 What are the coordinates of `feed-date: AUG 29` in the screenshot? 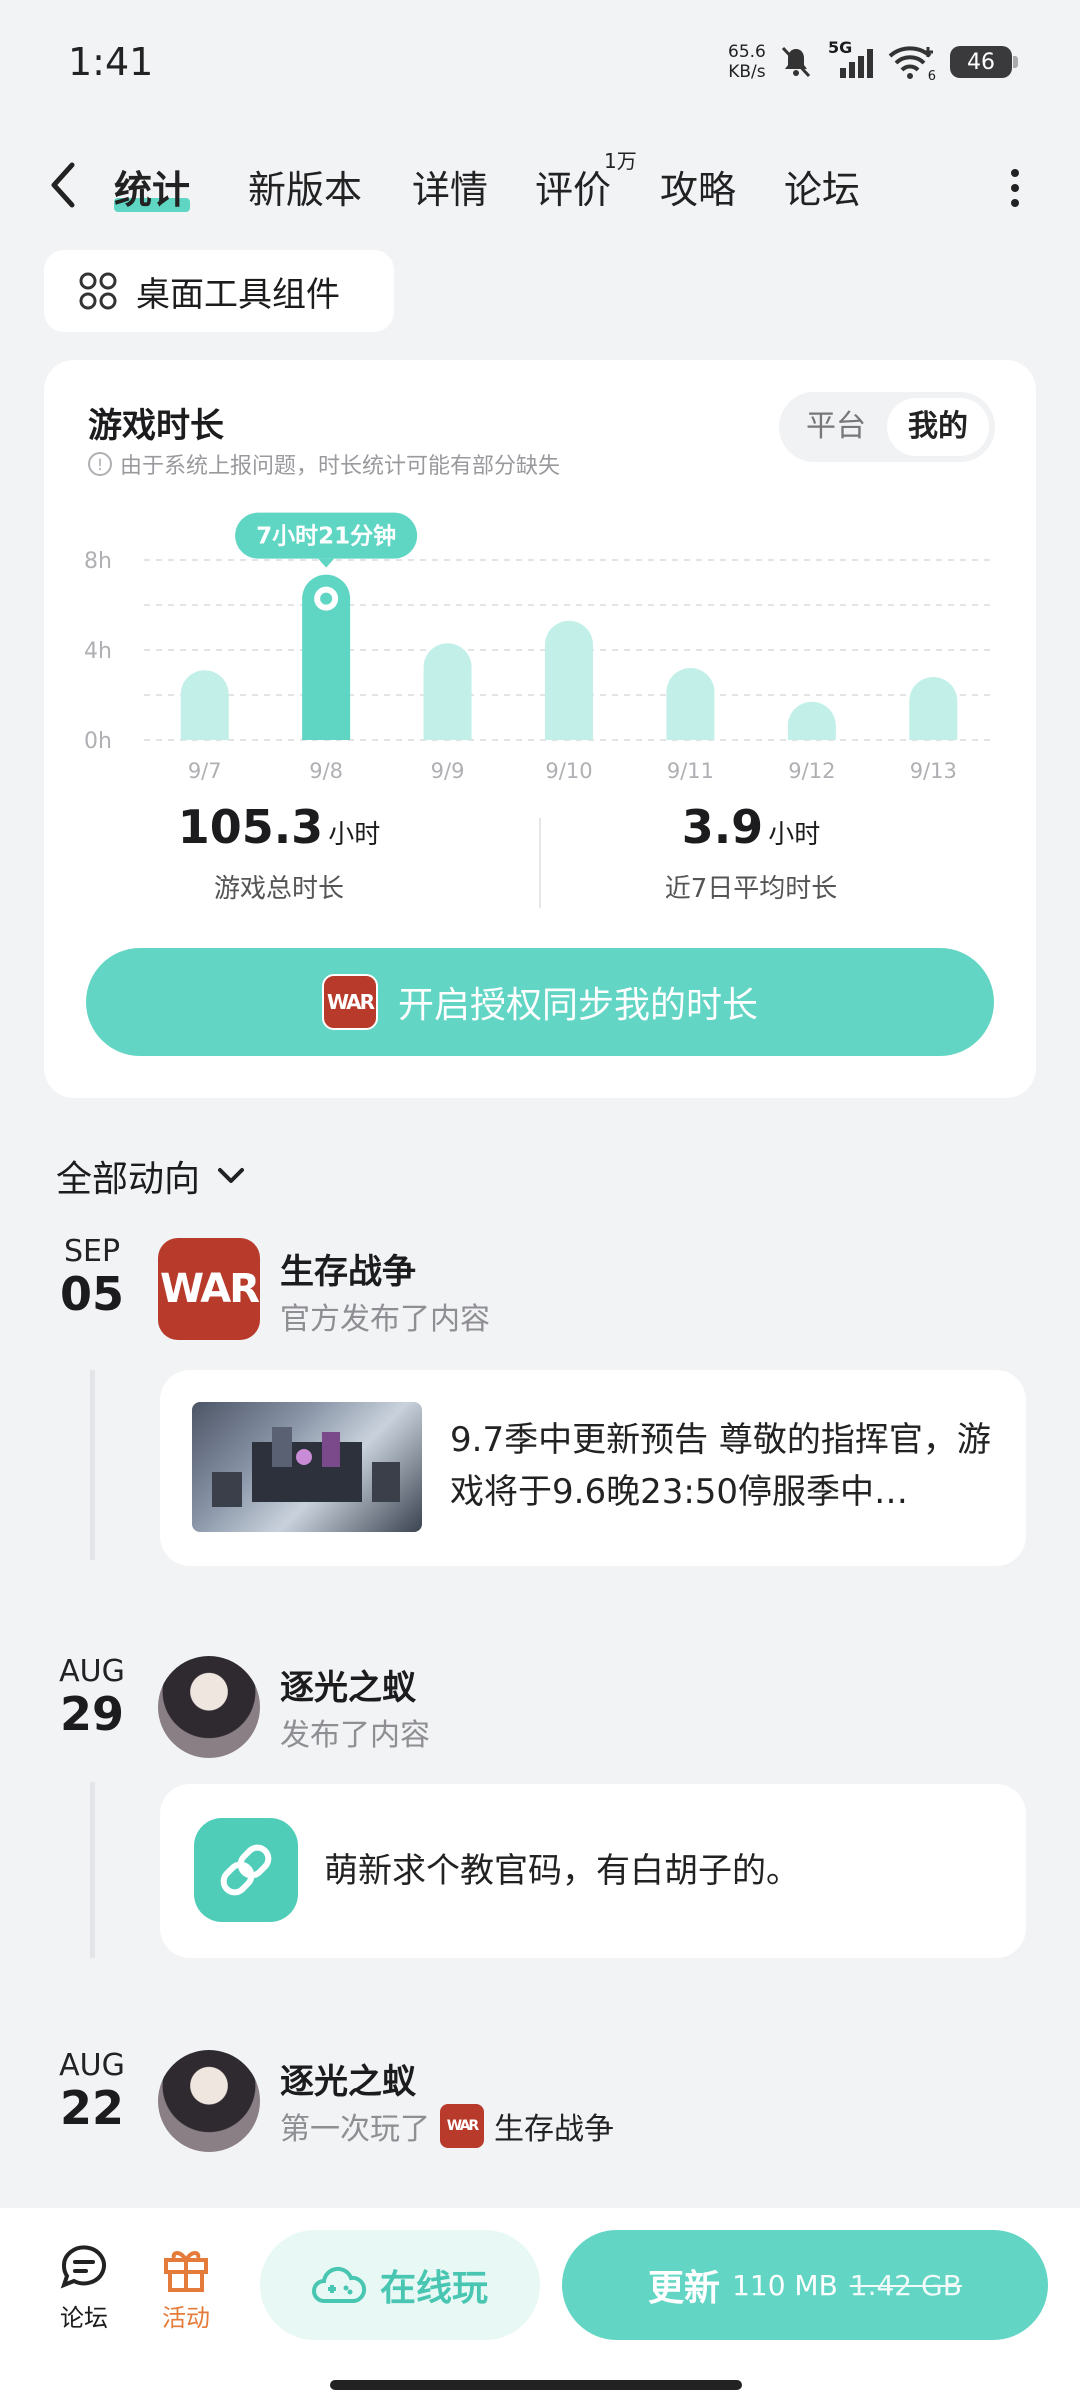 It's located at (92, 1697).